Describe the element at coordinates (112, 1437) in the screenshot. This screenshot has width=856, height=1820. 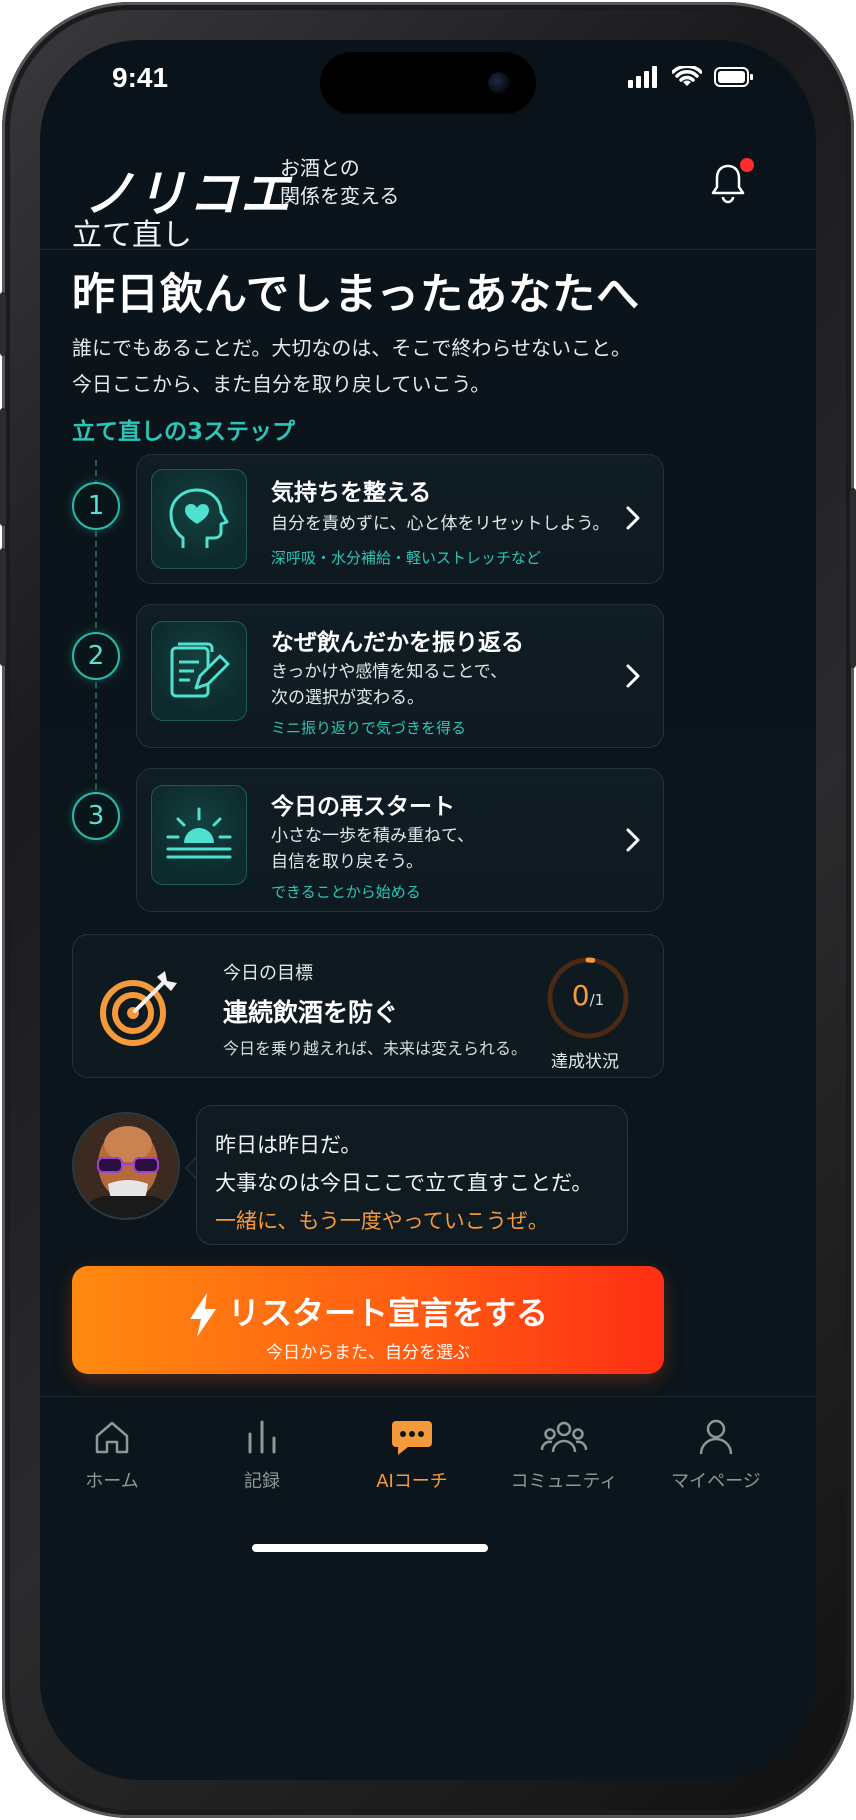
I see `home-icon` at that location.